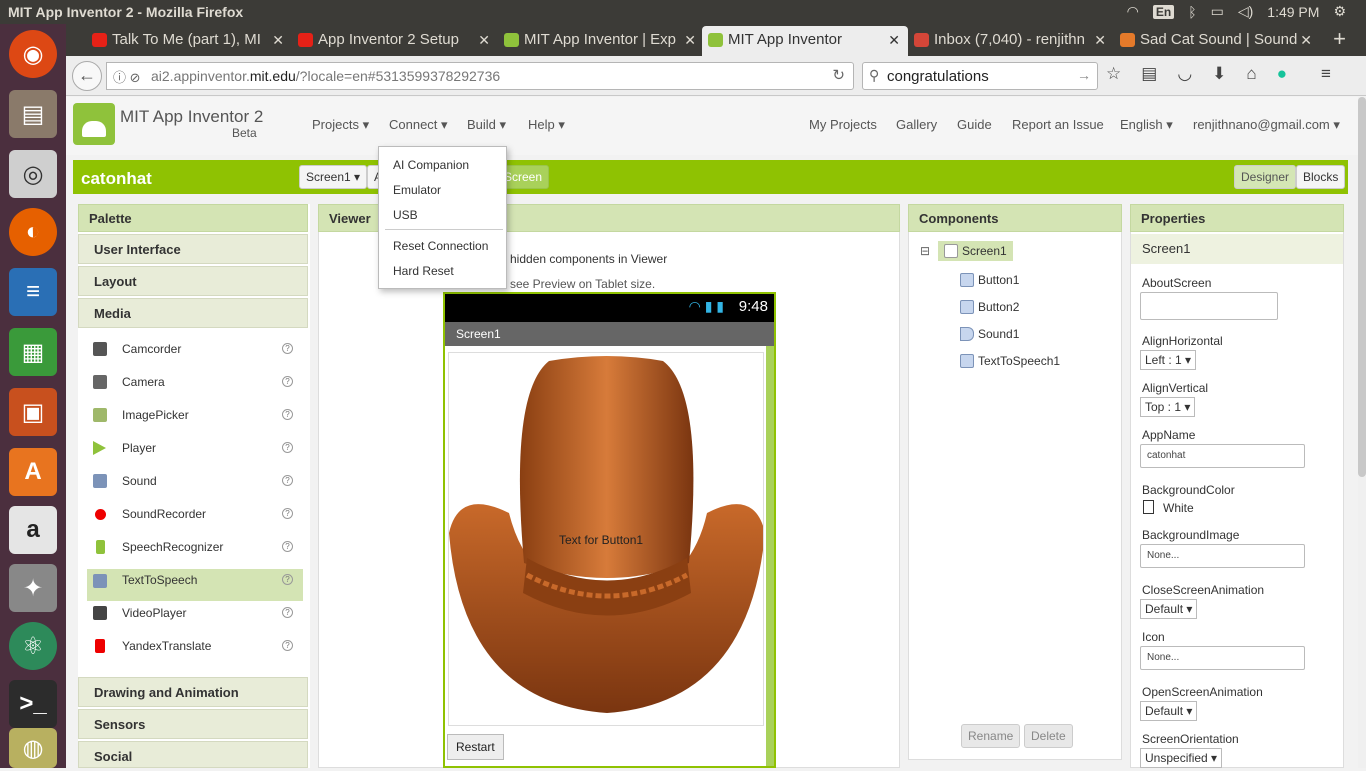 The height and width of the screenshot is (771, 1366). Describe the element at coordinates (925, 251) in the screenshot. I see `collapse-tree-icon: ⊟` at that location.